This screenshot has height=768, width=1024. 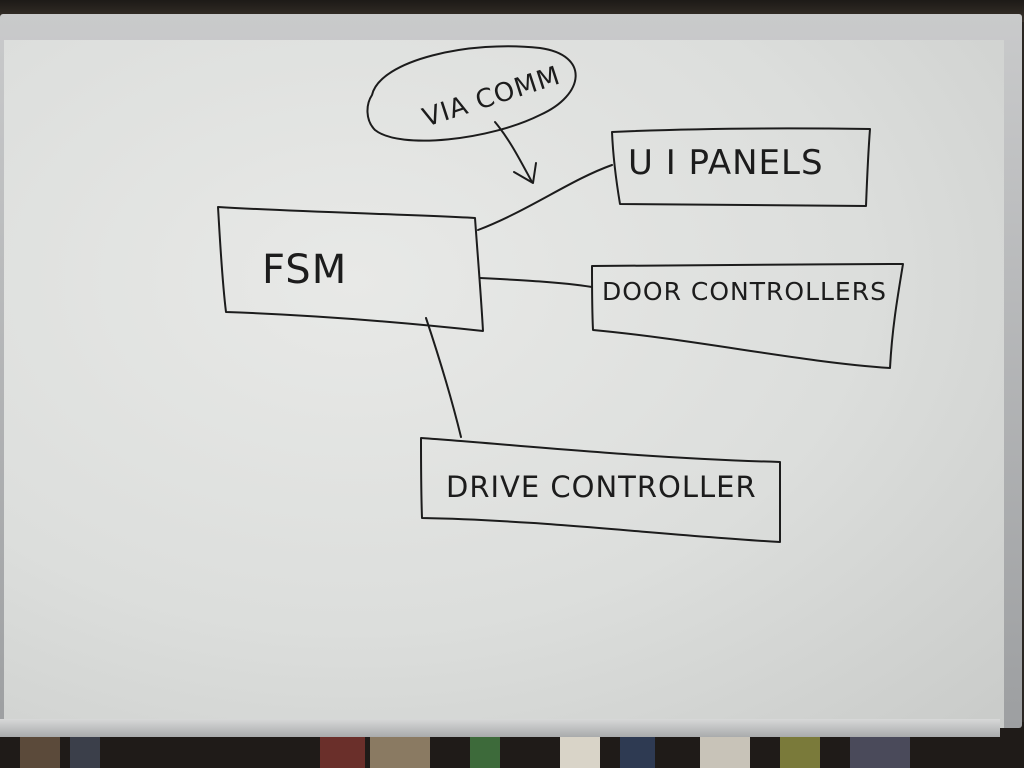 What do you see at coordinates (536, 282) in the screenshot?
I see `fsm-to-door-controllers-line` at bounding box center [536, 282].